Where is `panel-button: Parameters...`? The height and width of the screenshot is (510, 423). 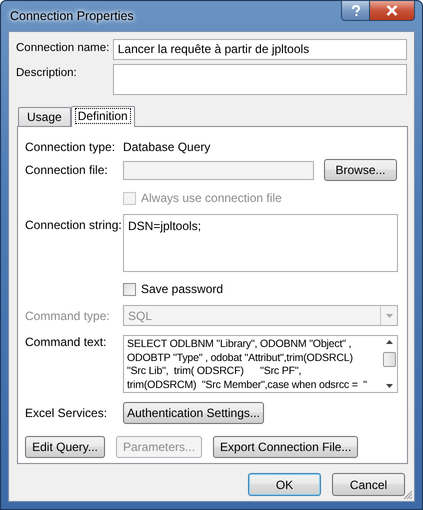
panel-button: Parameters... is located at coordinates (159, 447).